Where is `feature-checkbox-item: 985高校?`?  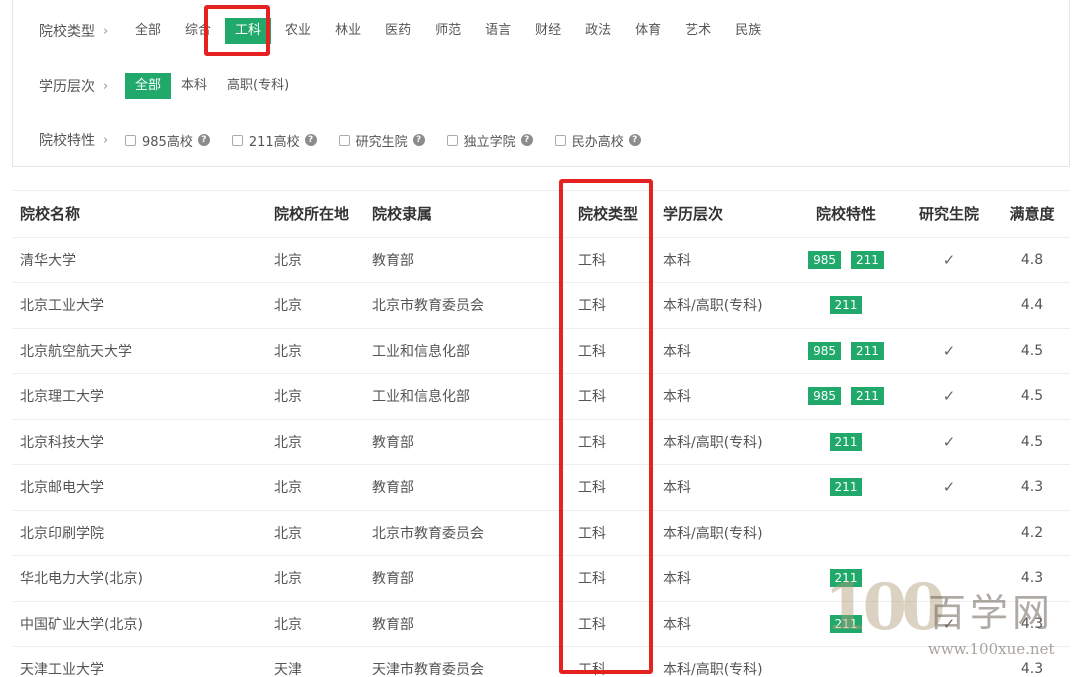 feature-checkbox-item: 985高校? is located at coordinates (167, 140).